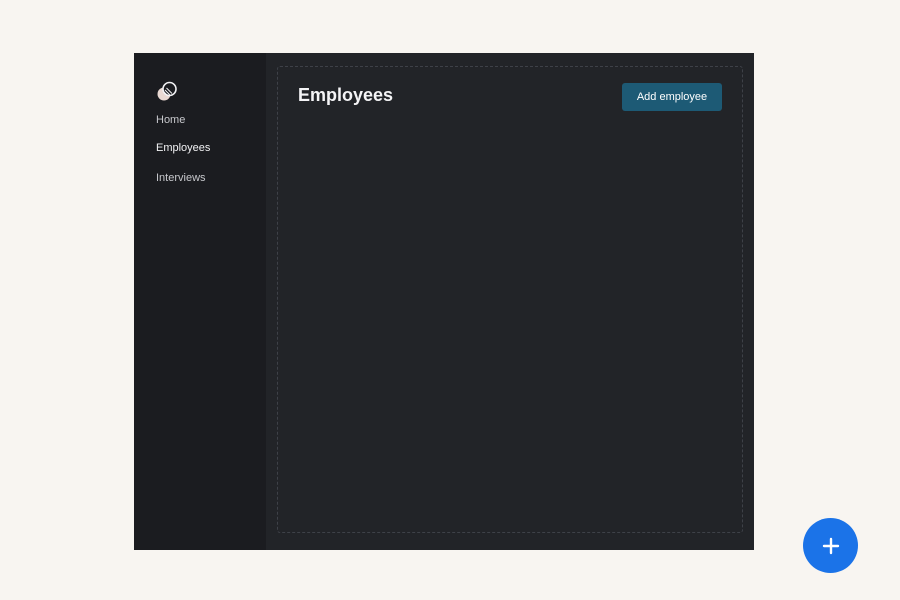 This screenshot has height=600, width=900. What do you see at coordinates (167, 92) in the screenshot?
I see `logo-icon` at bounding box center [167, 92].